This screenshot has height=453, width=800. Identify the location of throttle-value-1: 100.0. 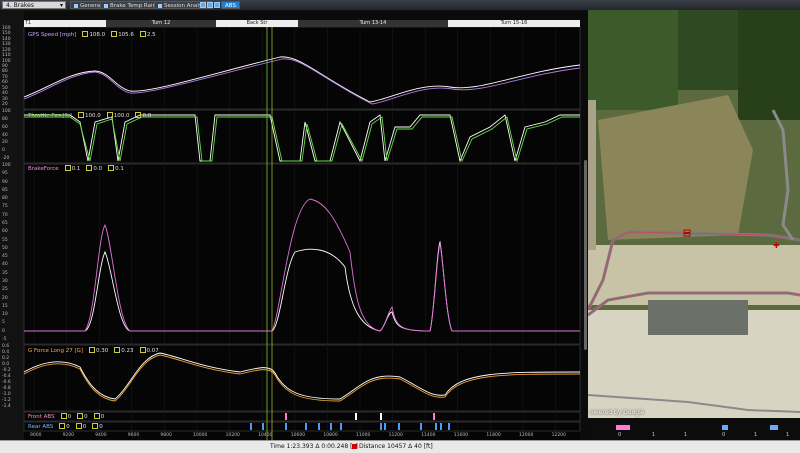
(92, 115).